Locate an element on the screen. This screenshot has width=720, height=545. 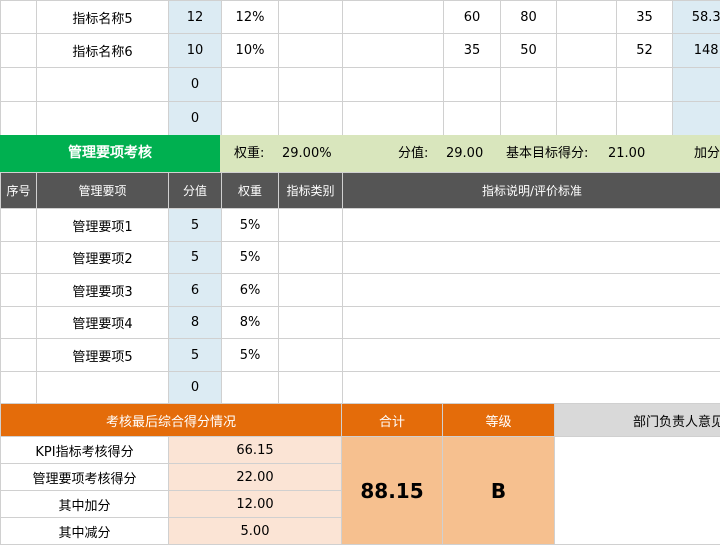
grade-value: B is located at coordinates (499, 490).